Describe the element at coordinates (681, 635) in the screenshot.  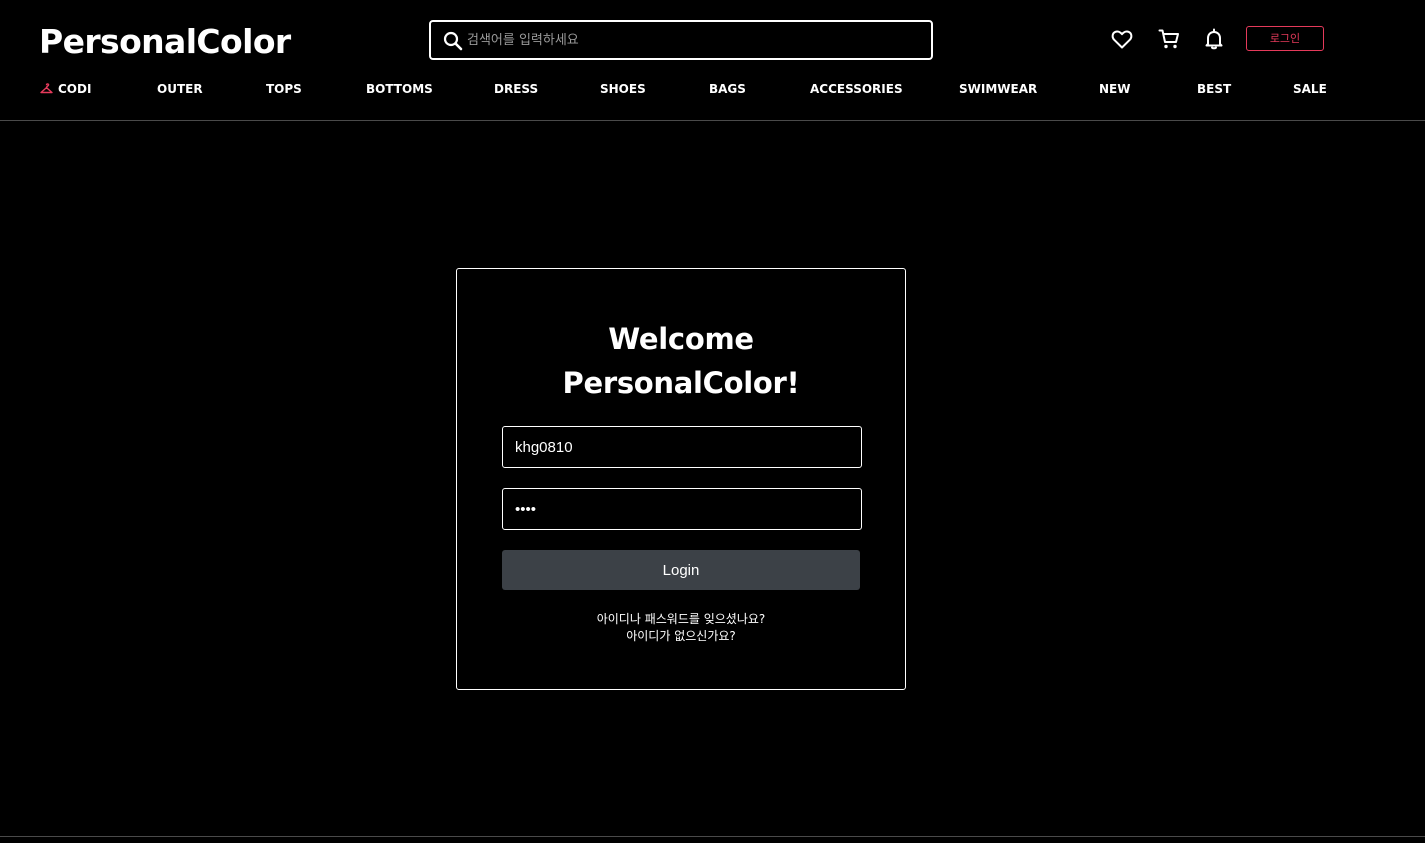
I see `signup-link: 아이디가 없으신가요?` at that location.